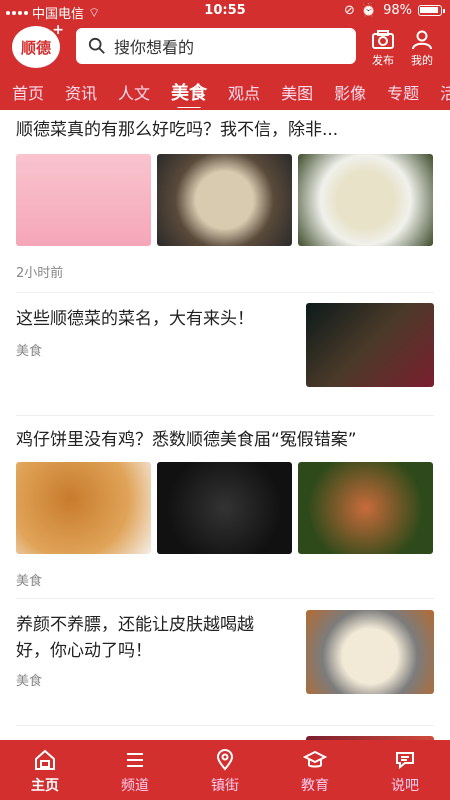 The image size is (450, 800). What do you see at coordinates (225, 786) in the screenshot?
I see `nav-towns-label: 镇街` at bounding box center [225, 786].